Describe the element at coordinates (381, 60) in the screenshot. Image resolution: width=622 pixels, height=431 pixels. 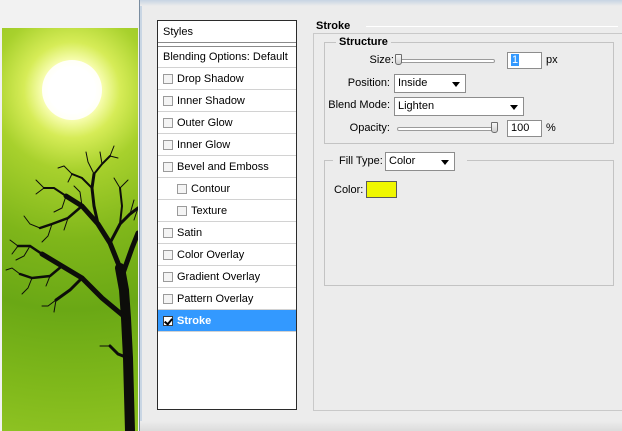
I see `size-label: Size:` at that location.